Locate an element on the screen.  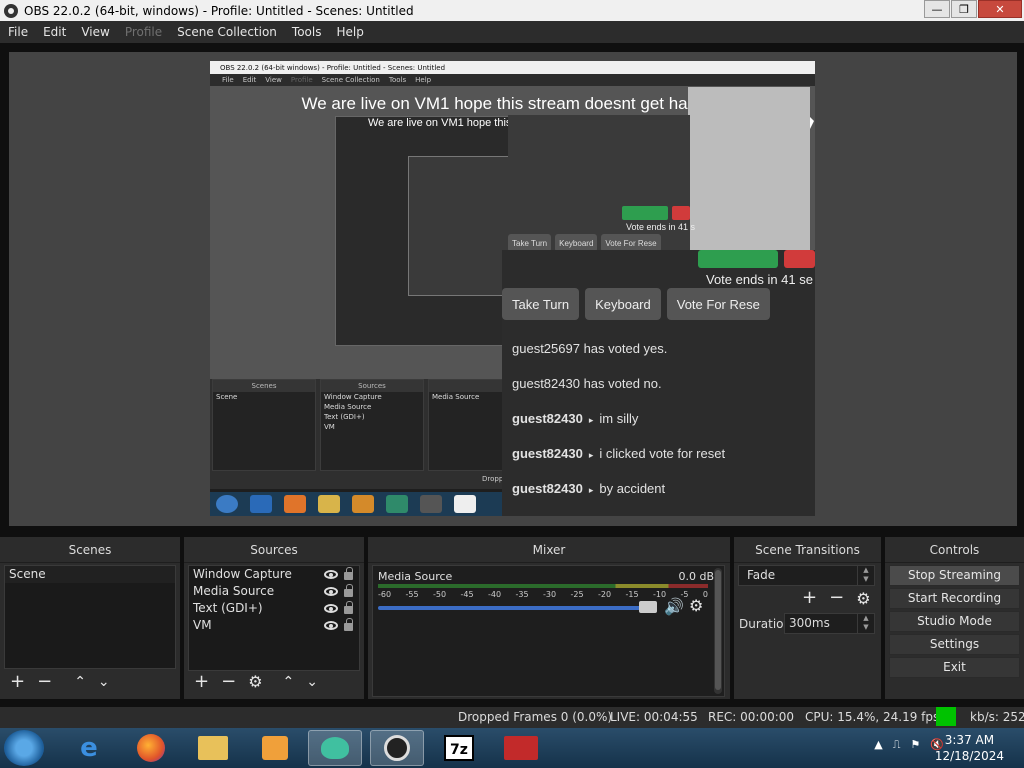
select-chevron-icon: ▲ ▼ is located at coordinates (865, 575).